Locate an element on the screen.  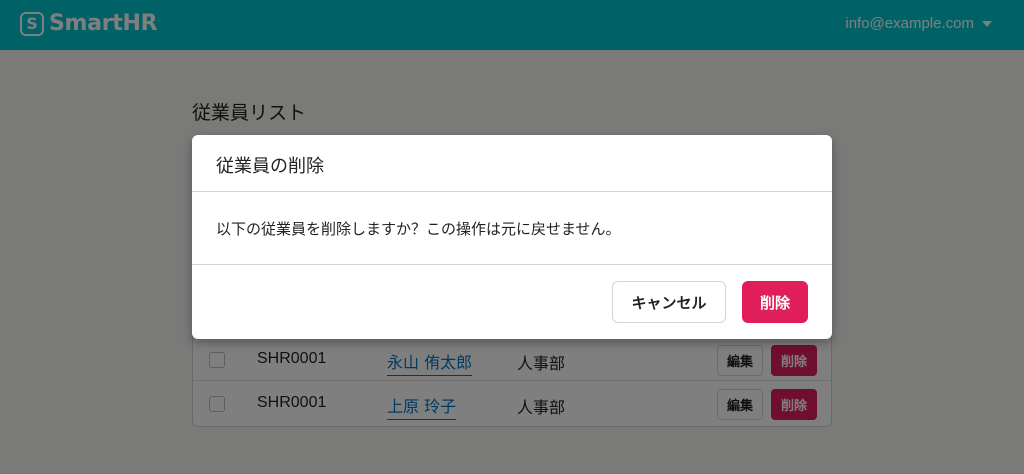
dialog-divider-top is located at coordinates (512, 191).